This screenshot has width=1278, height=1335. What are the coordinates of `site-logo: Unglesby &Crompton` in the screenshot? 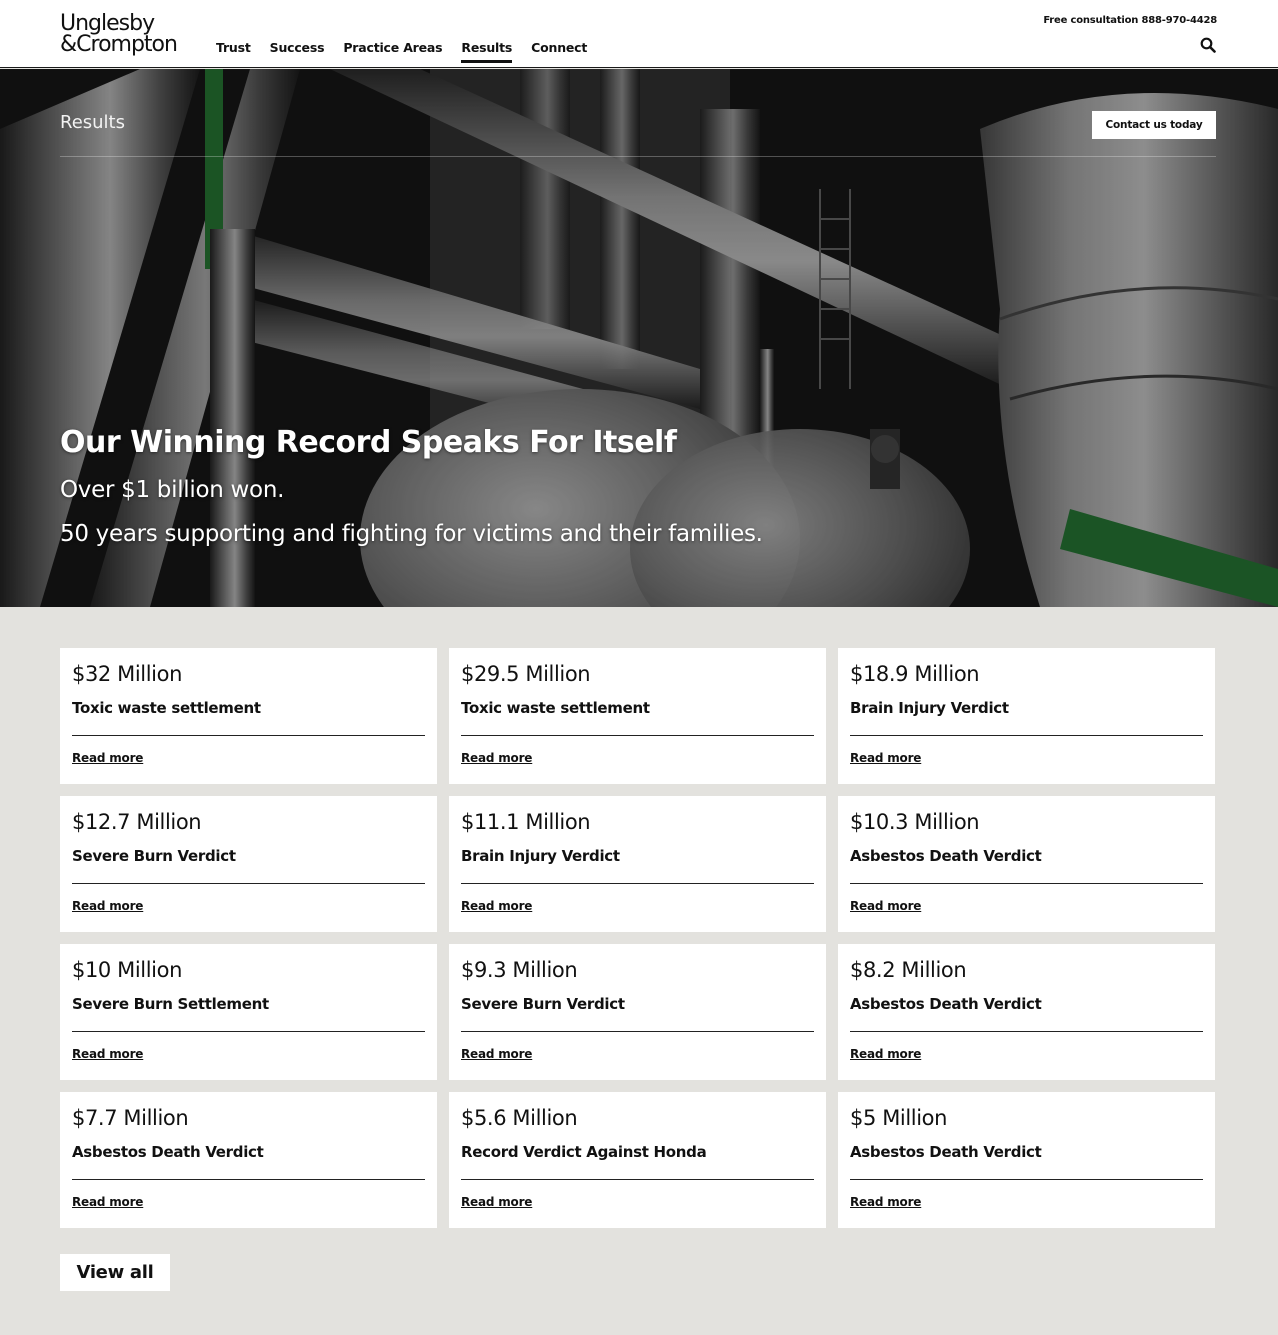 It's located at (125, 34).